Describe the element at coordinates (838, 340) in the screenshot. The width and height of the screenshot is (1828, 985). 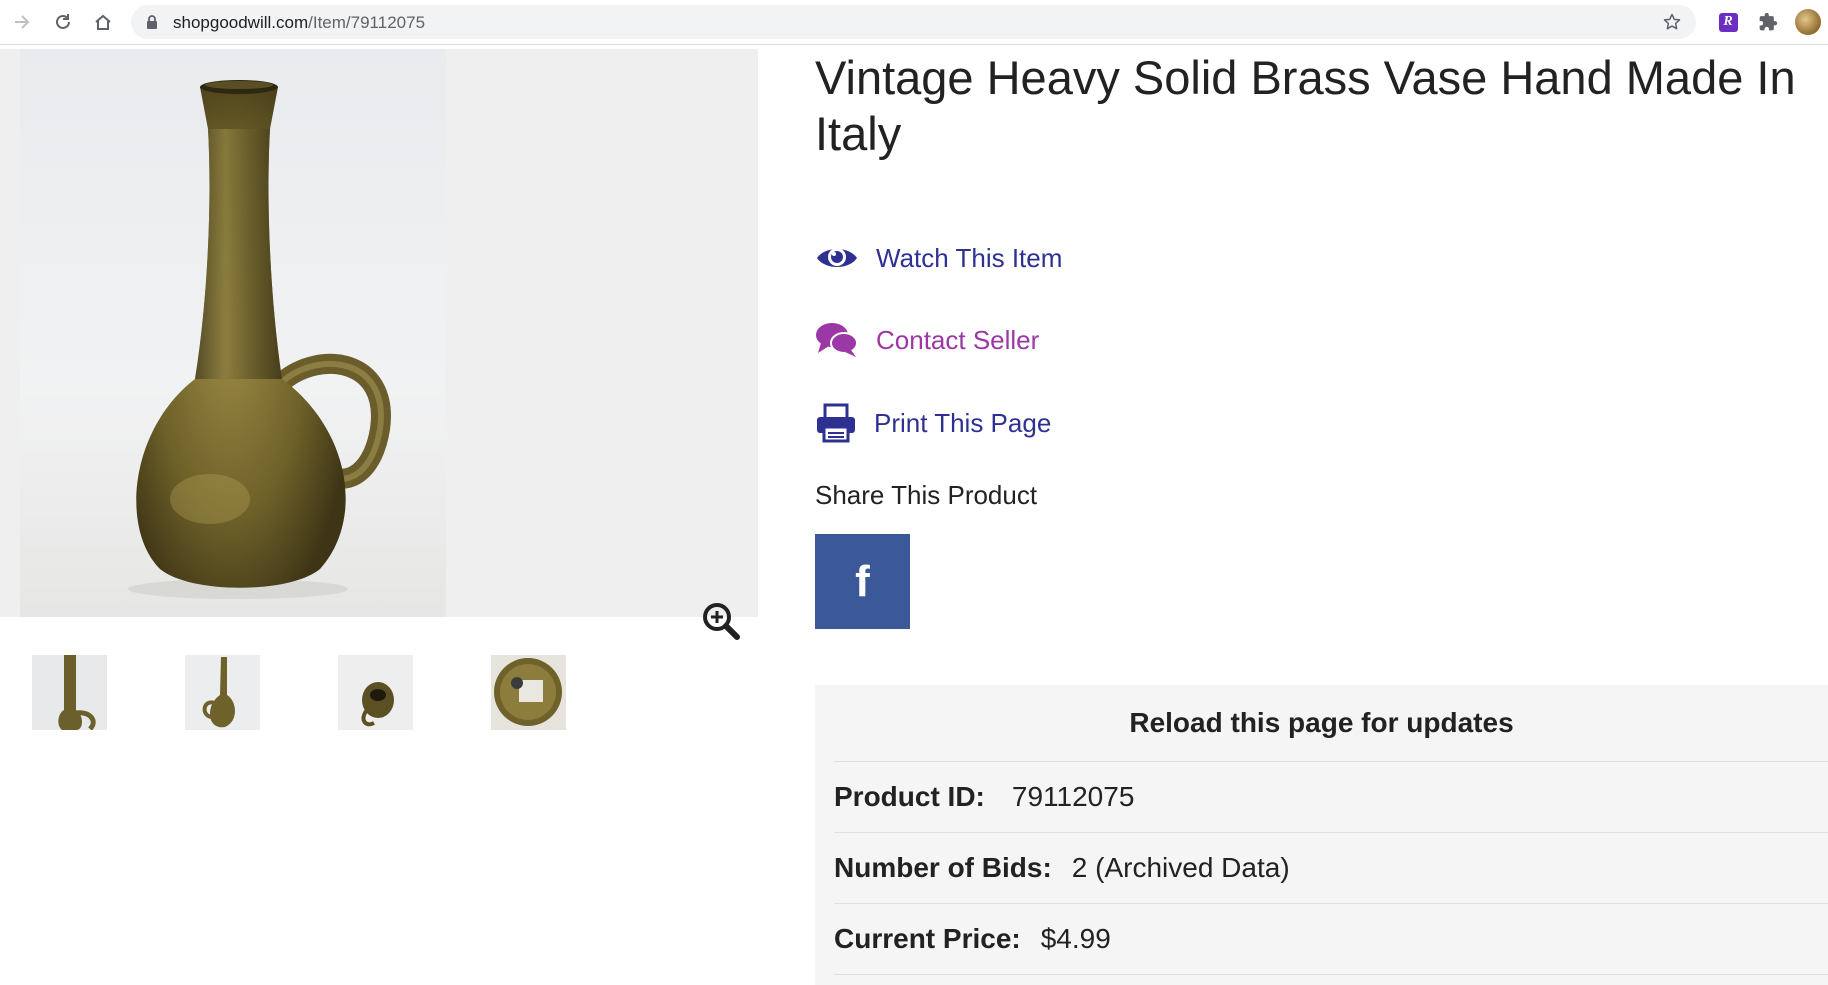
I see `chat-bubbles-icon` at that location.